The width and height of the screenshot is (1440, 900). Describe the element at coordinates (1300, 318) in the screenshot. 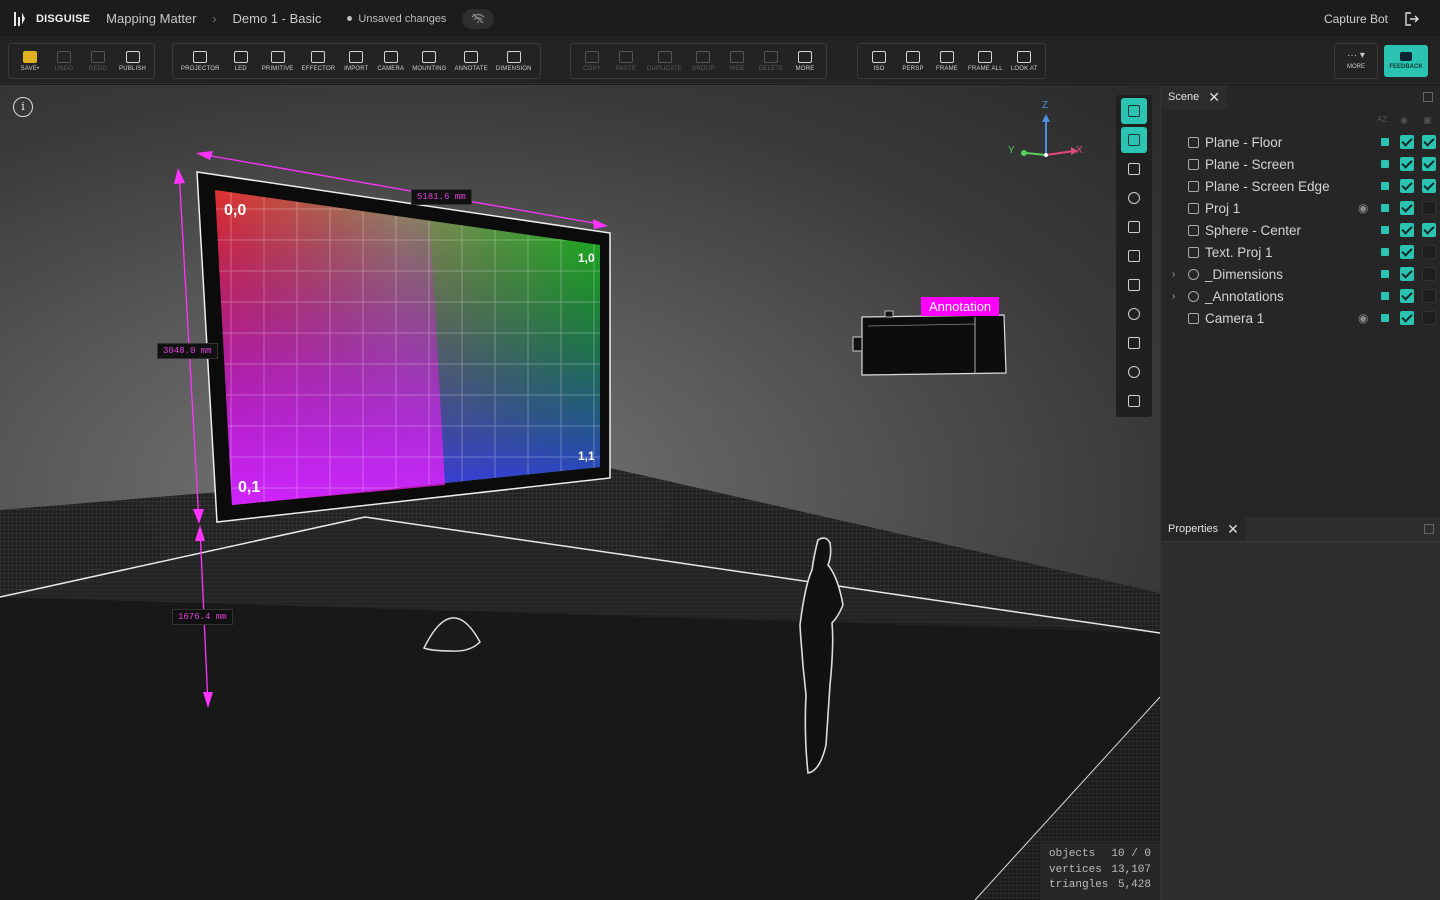

I see `tree-item: Camera 1 ◉` at that location.